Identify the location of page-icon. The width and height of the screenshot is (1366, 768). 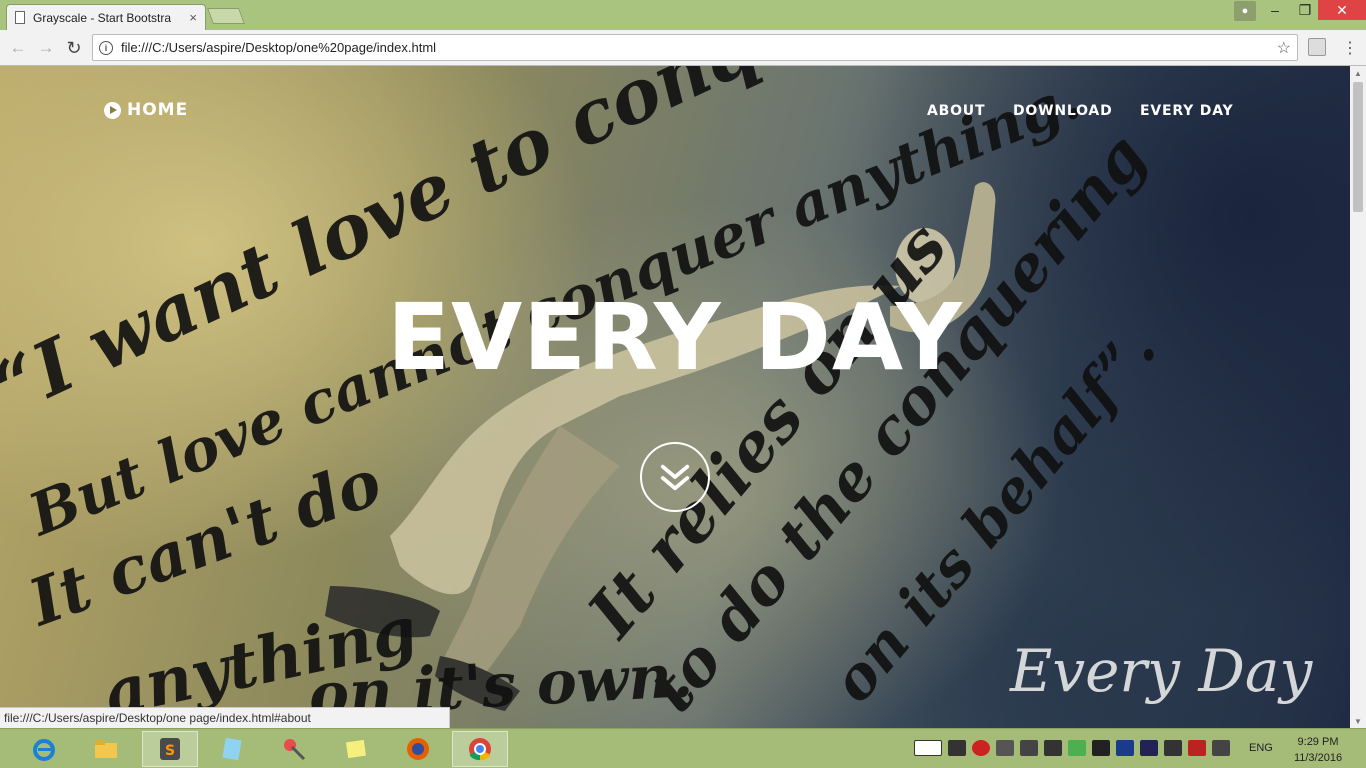
(20, 17).